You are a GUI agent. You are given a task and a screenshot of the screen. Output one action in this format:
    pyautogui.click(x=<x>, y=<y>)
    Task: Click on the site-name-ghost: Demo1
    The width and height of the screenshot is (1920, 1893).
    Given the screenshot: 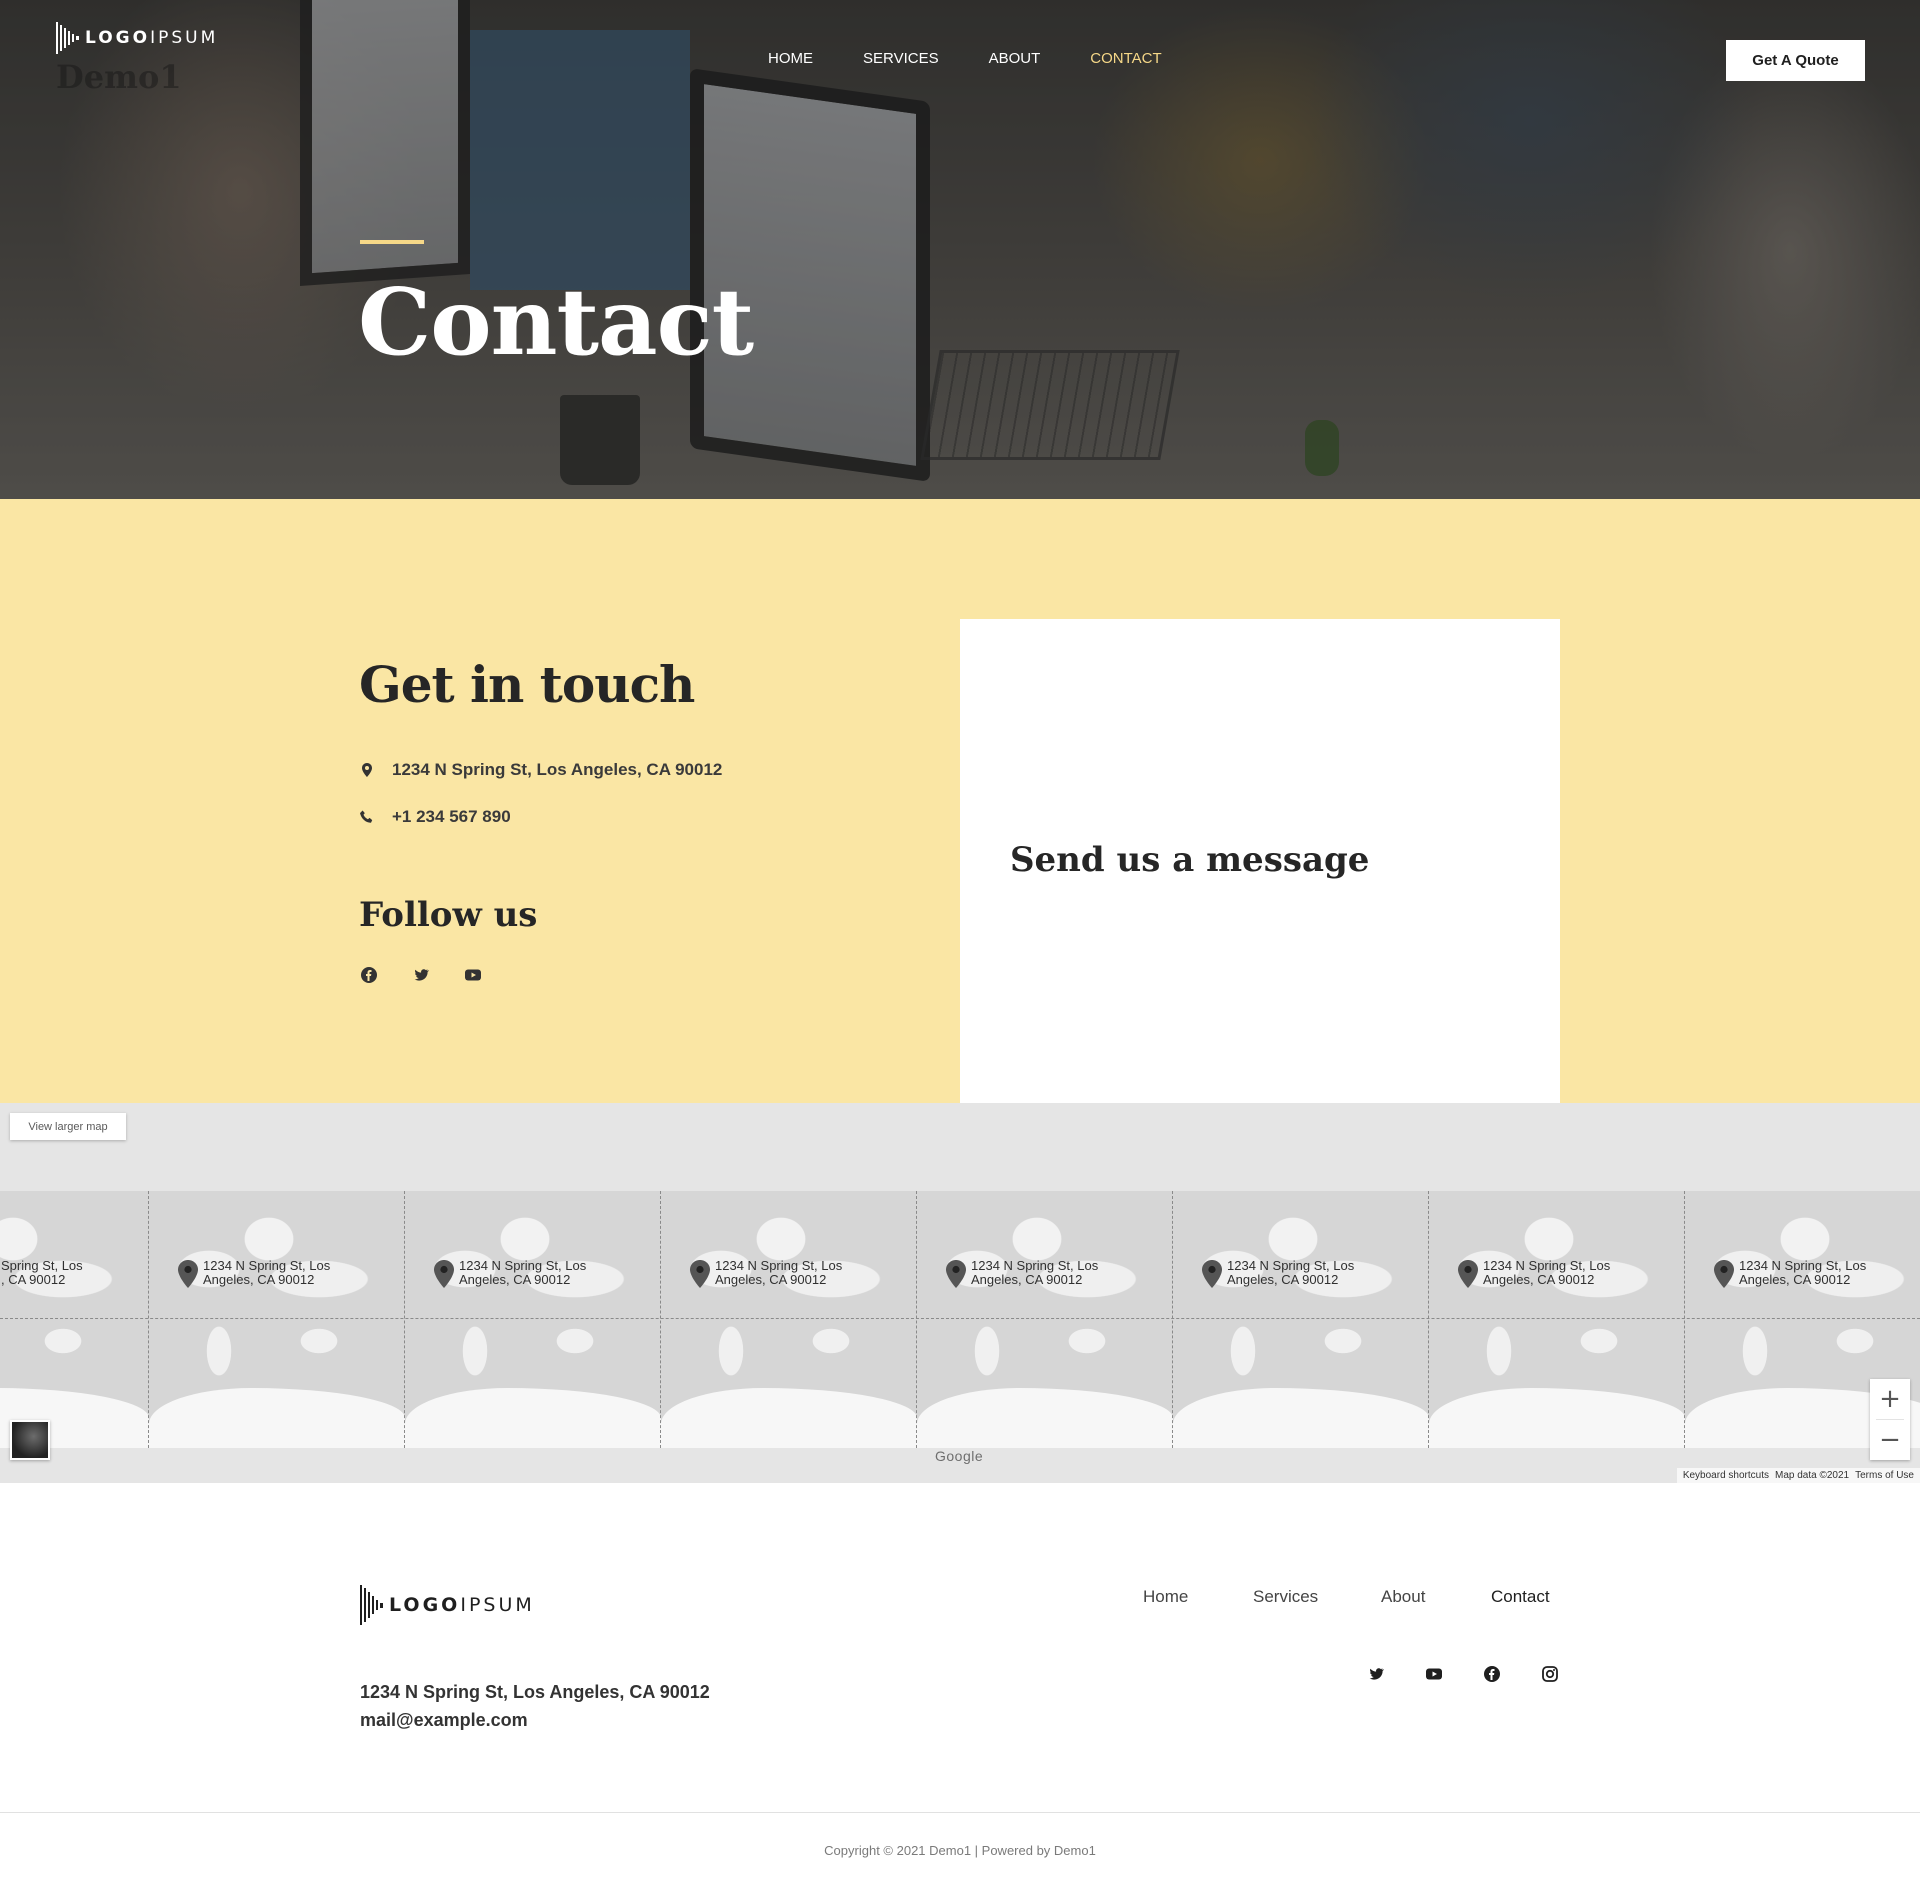 What is the action you would take?
    pyautogui.click(x=119, y=77)
    